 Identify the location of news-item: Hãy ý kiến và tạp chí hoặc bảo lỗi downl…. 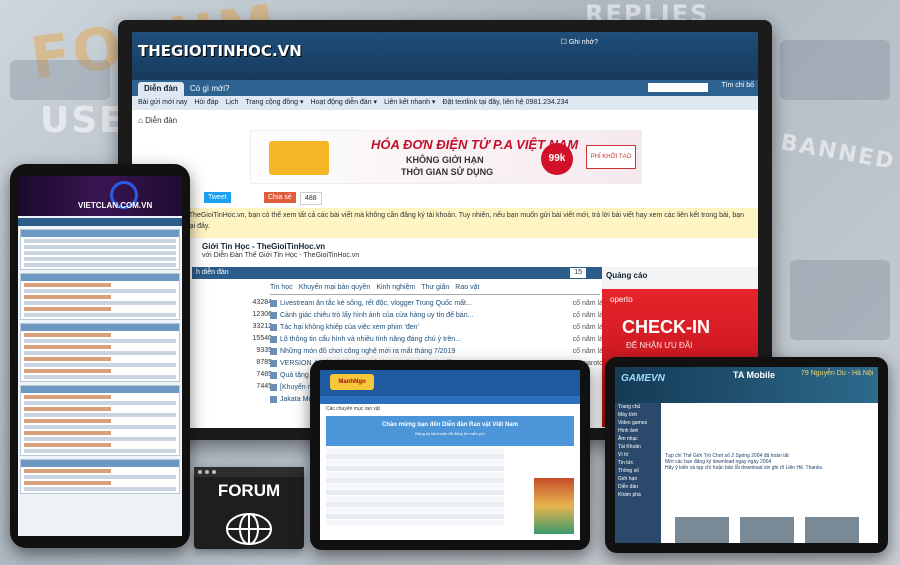
(767, 468).